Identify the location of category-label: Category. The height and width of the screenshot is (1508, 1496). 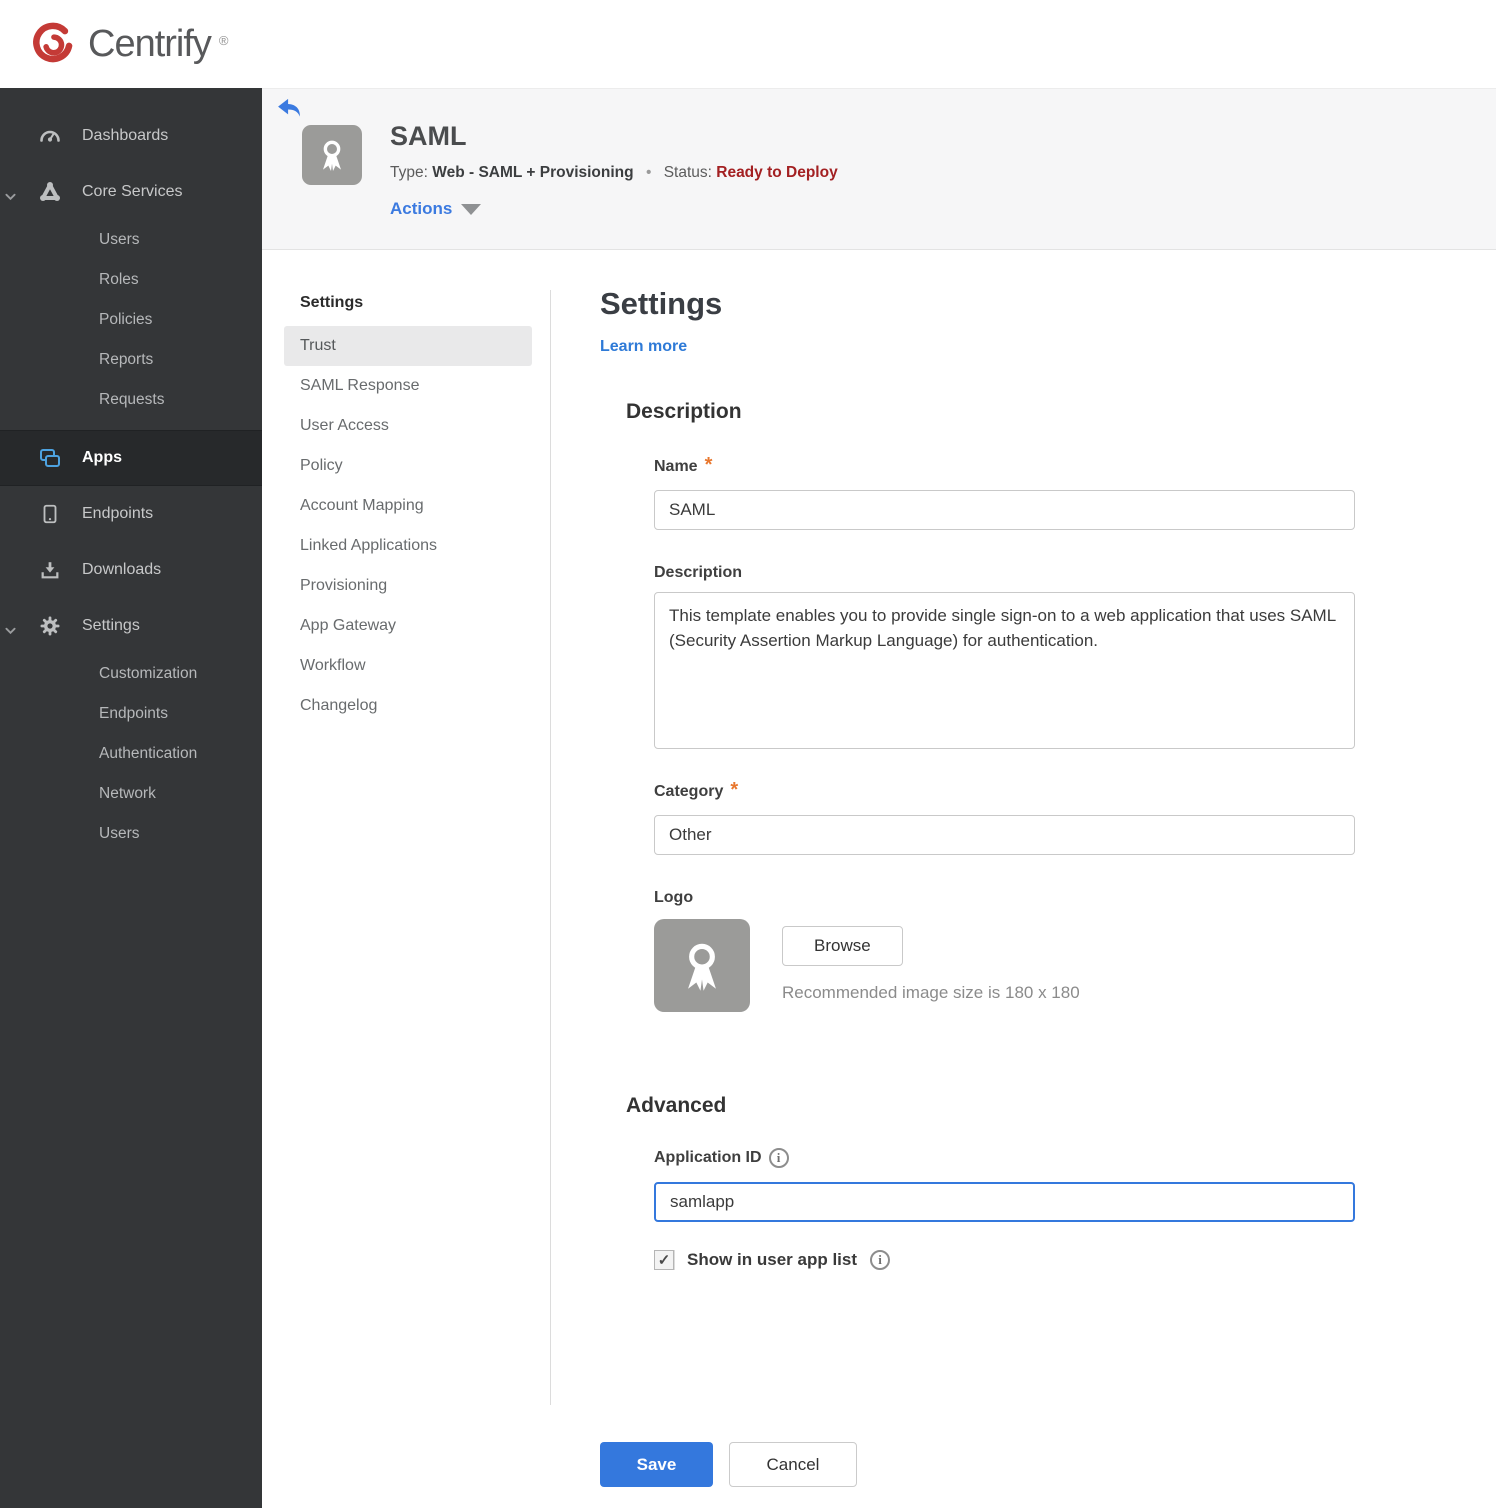
(689, 791).